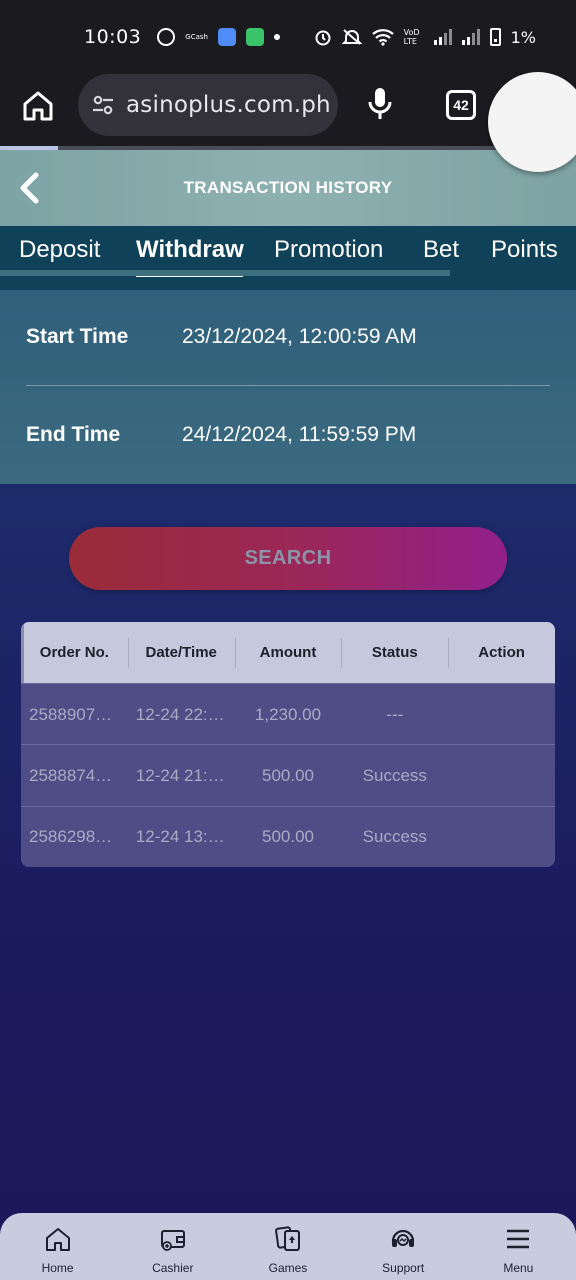  Describe the element at coordinates (442, 37) in the screenshot. I see `signal-icon` at that location.